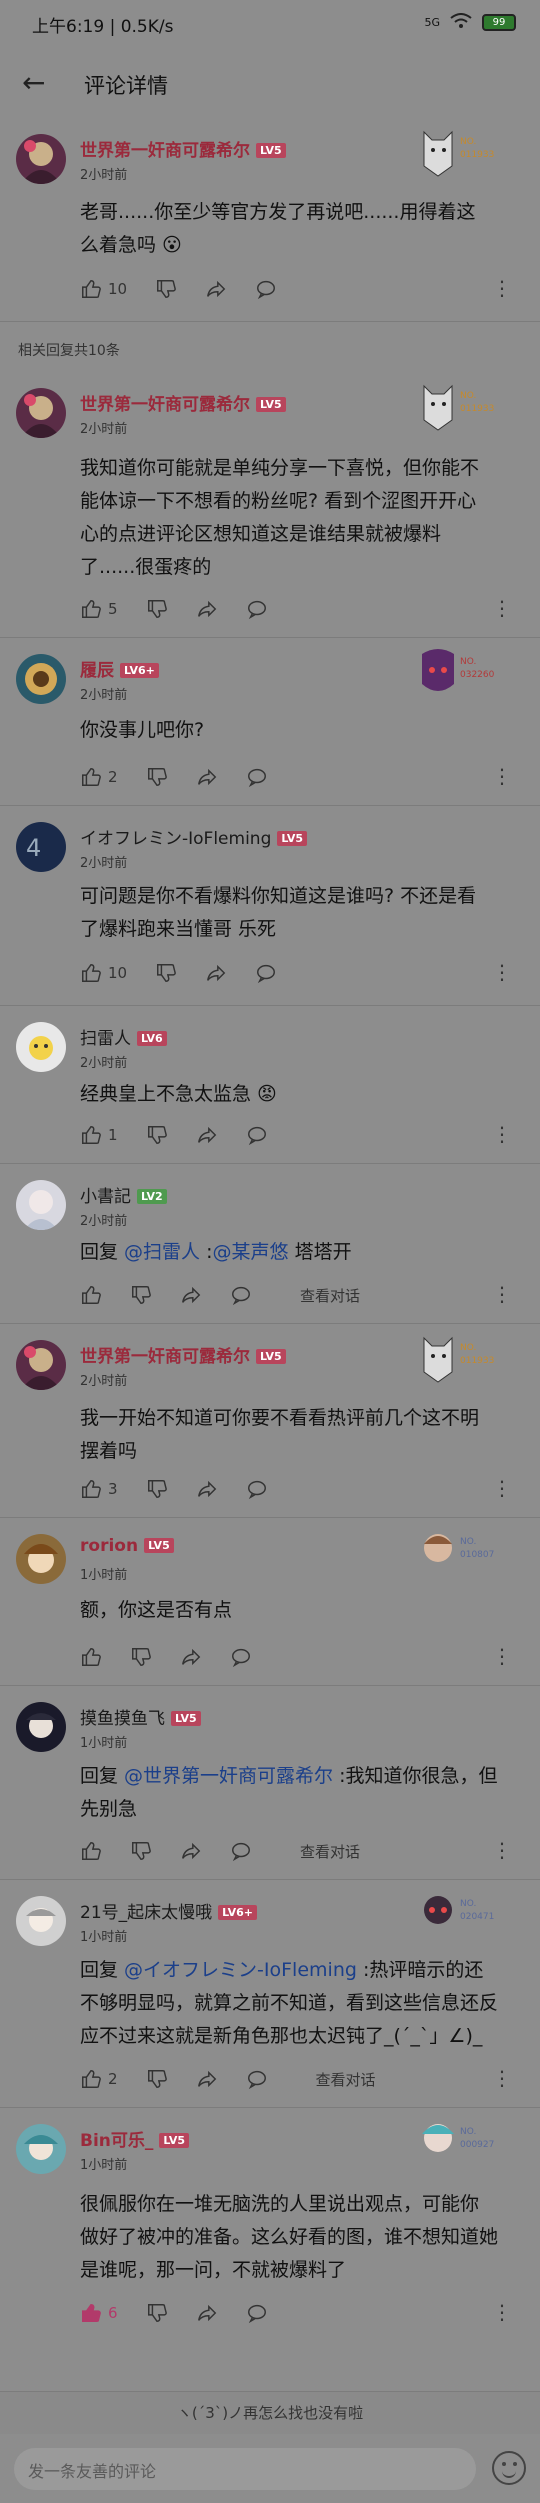 Image resolution: width=540 pixels, height=2503 pixels. I want to click on comment-author: 扫雷人 LV6, so click(123, 1036).